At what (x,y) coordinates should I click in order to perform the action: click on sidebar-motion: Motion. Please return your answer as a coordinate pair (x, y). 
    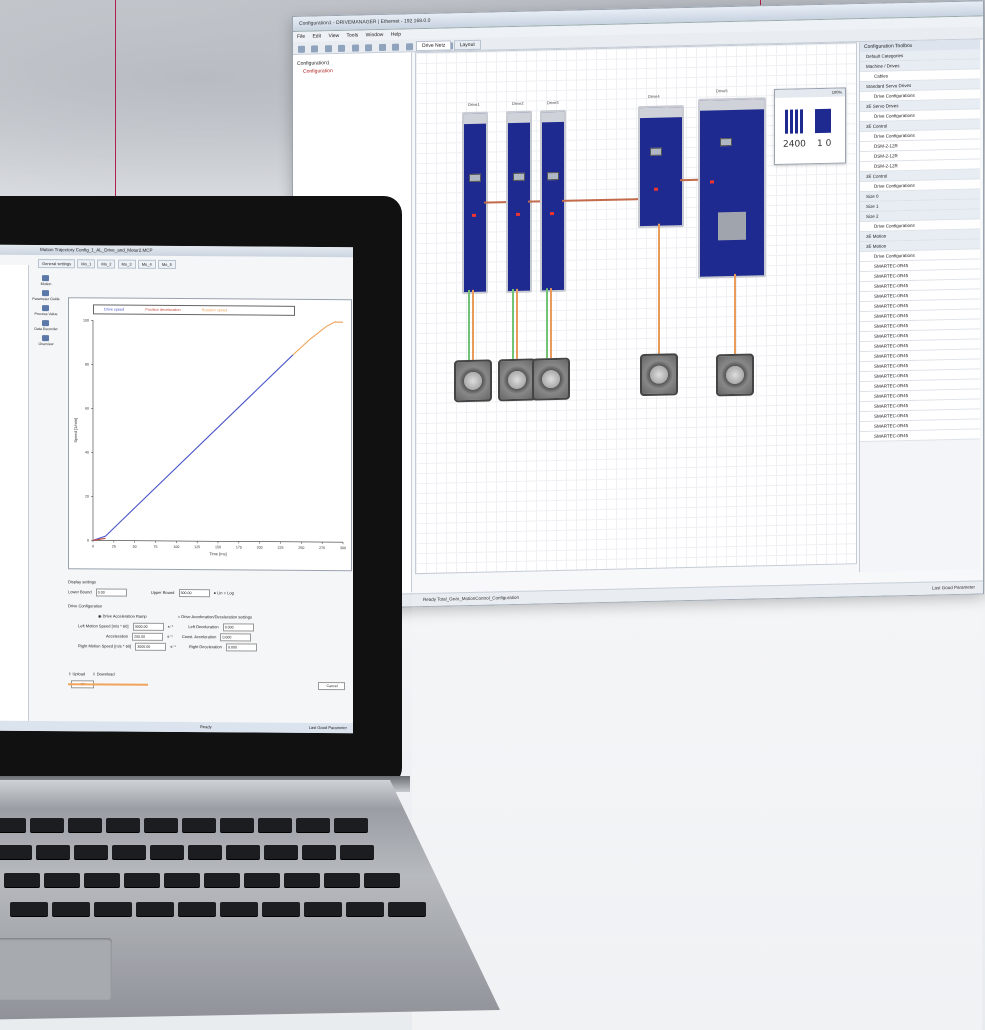
    Looking at the image, I should click on (46, 280).